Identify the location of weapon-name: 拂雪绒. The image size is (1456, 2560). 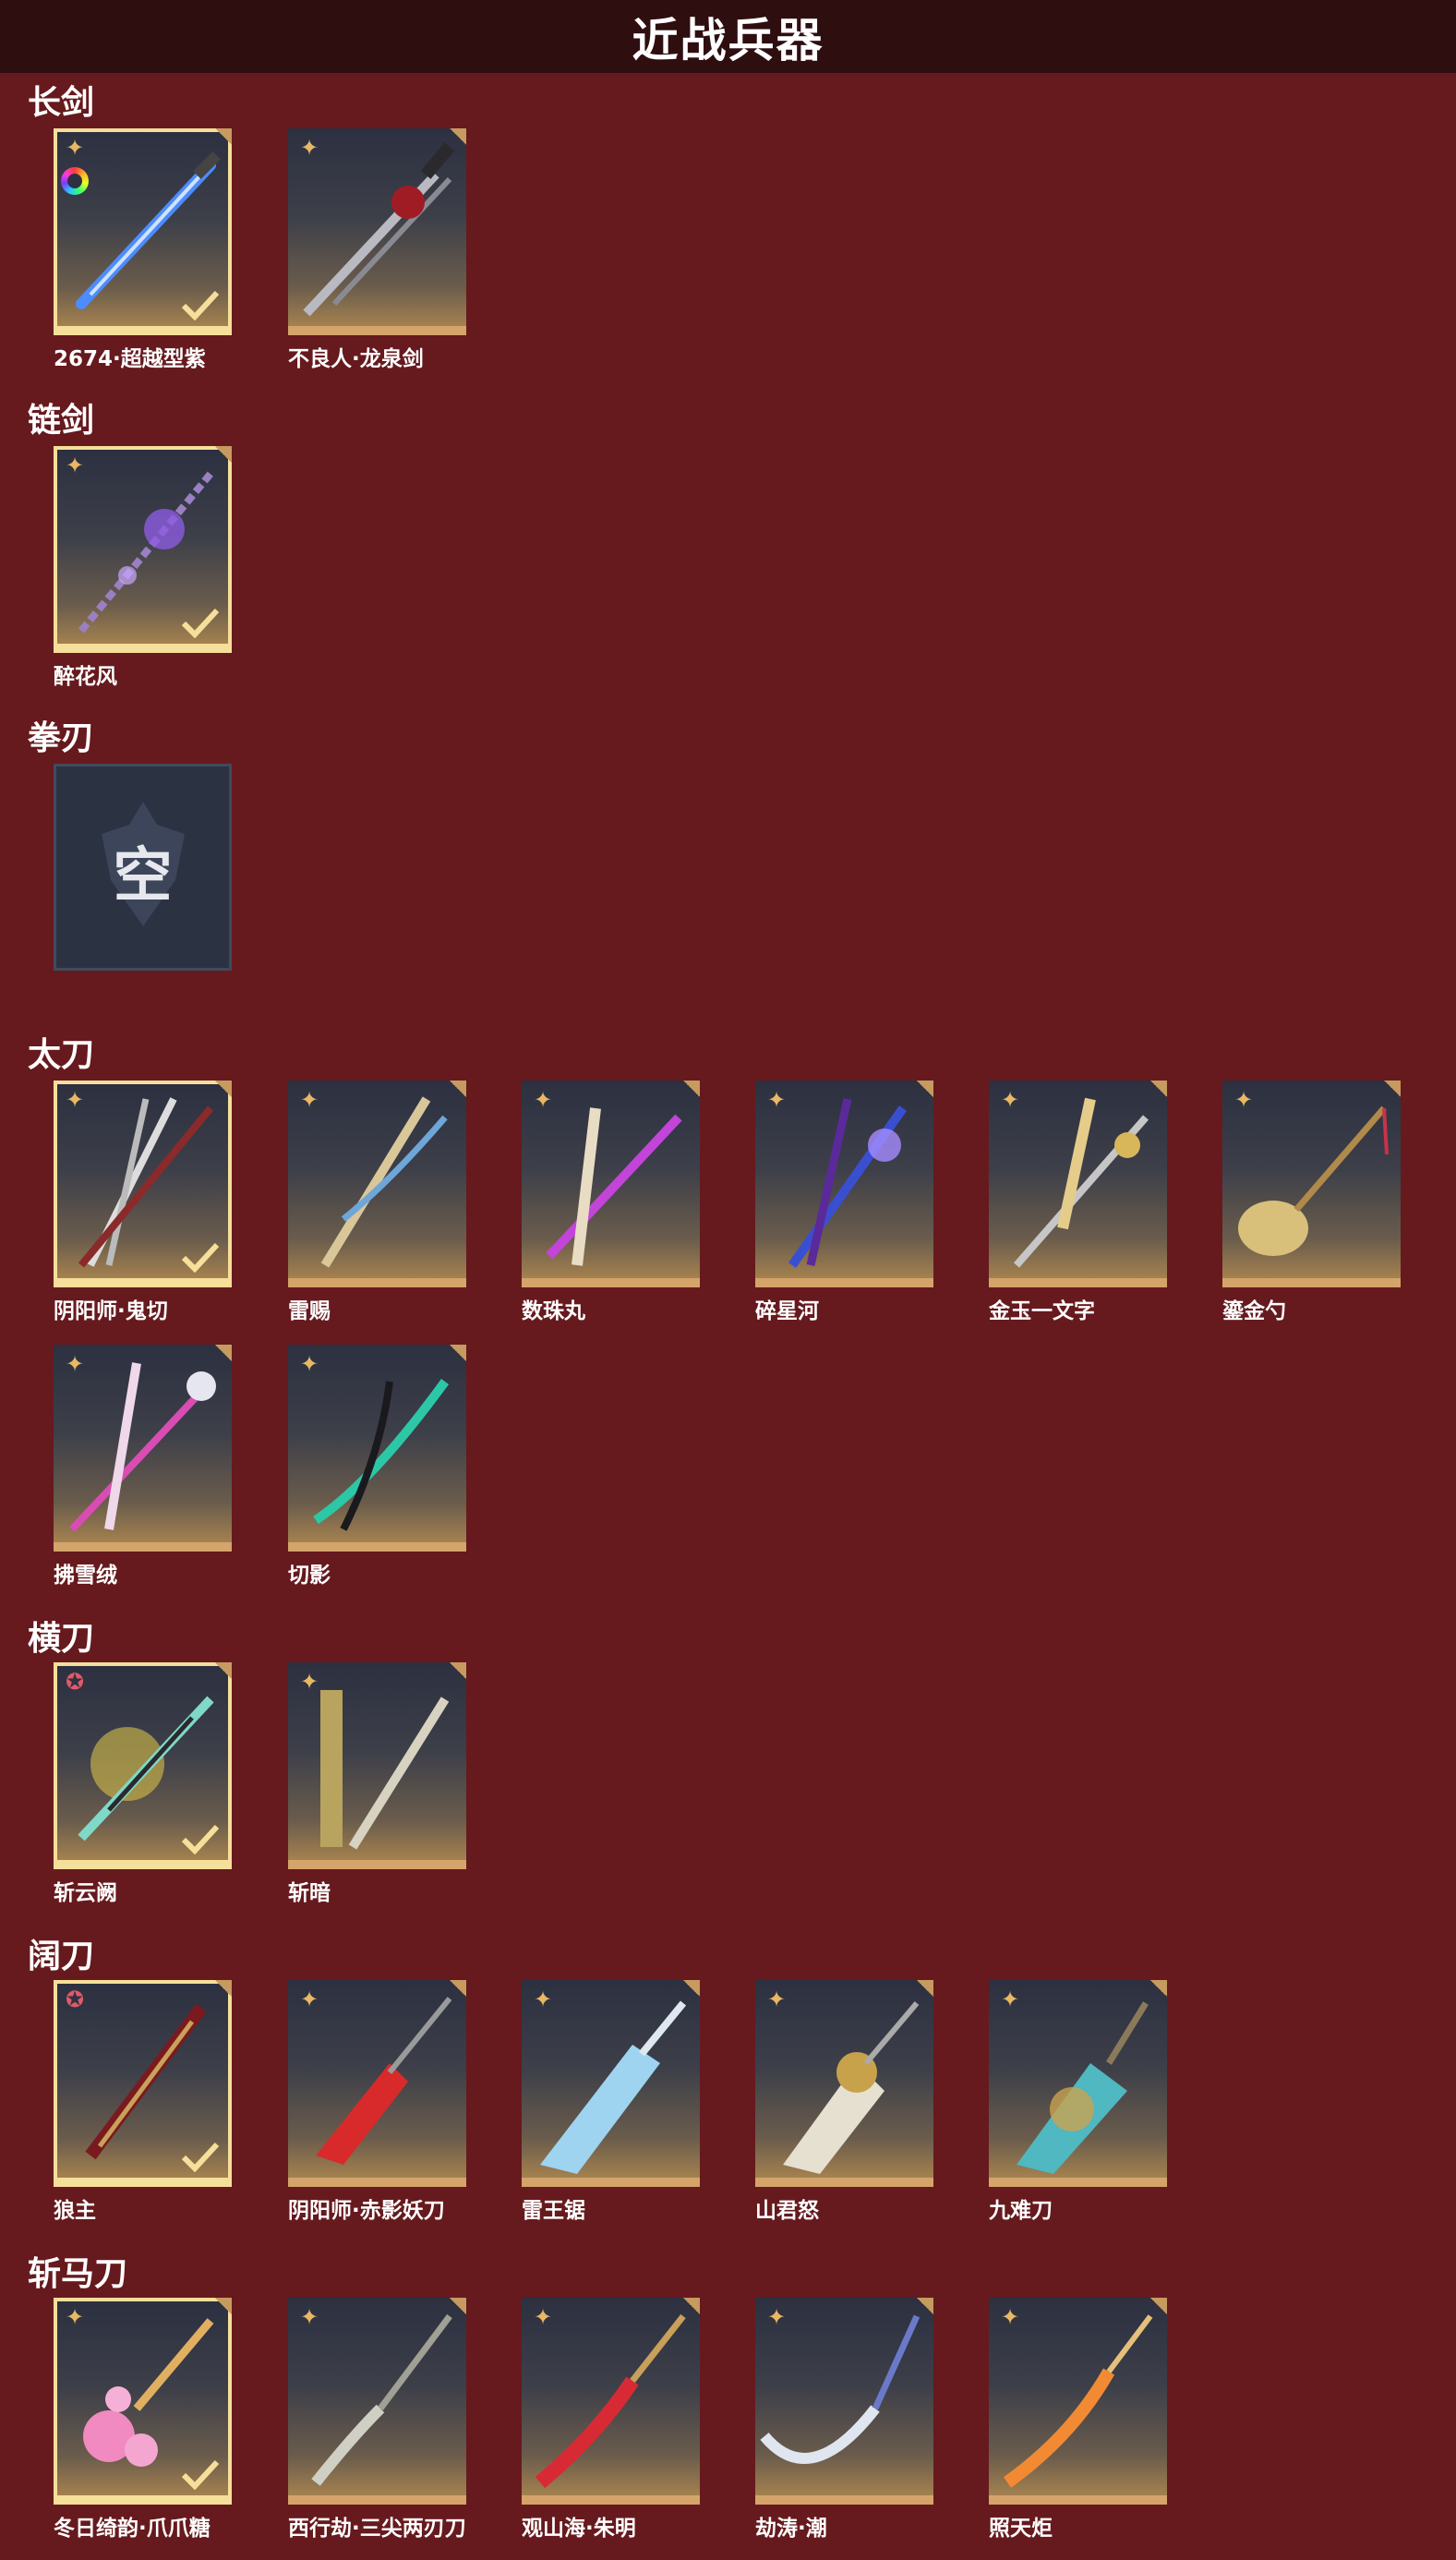
(85, 1576).